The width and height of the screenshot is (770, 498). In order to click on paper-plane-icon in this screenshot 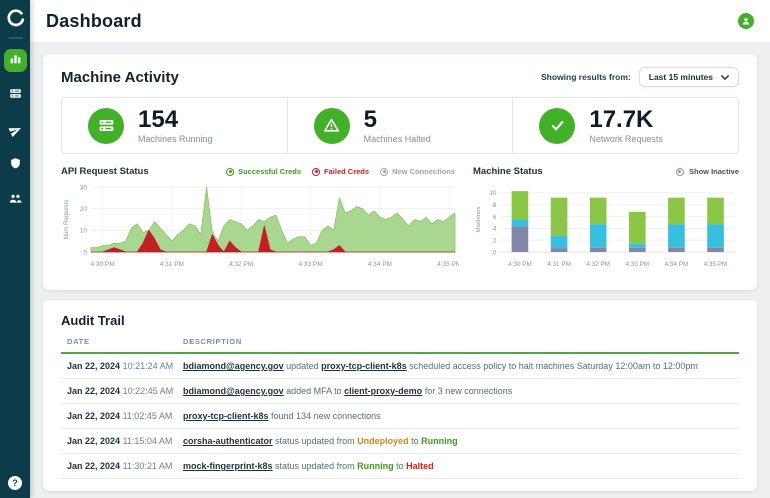, I will do `click(14, 130)`.